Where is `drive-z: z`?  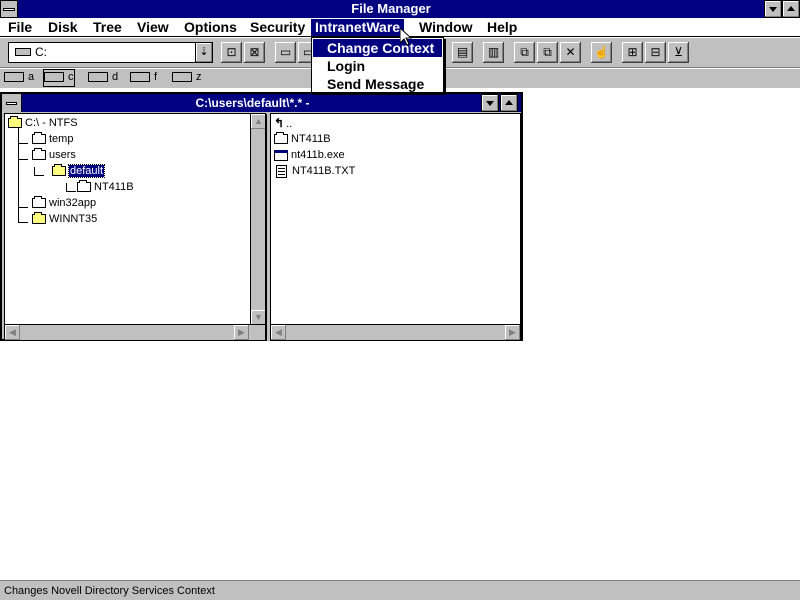 drive-z: z is located at coordinates (187, 78).